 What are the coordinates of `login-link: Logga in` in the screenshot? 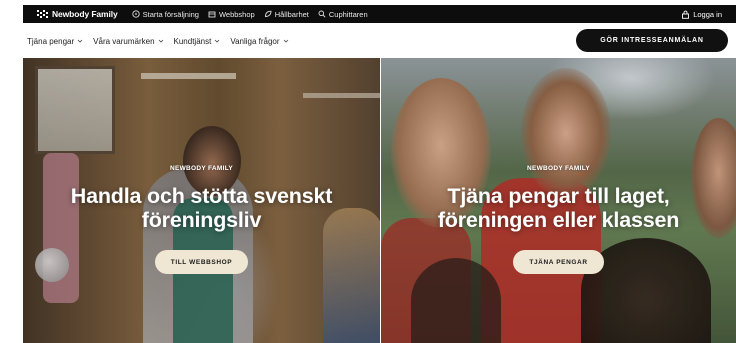 It's located at (701, 14).